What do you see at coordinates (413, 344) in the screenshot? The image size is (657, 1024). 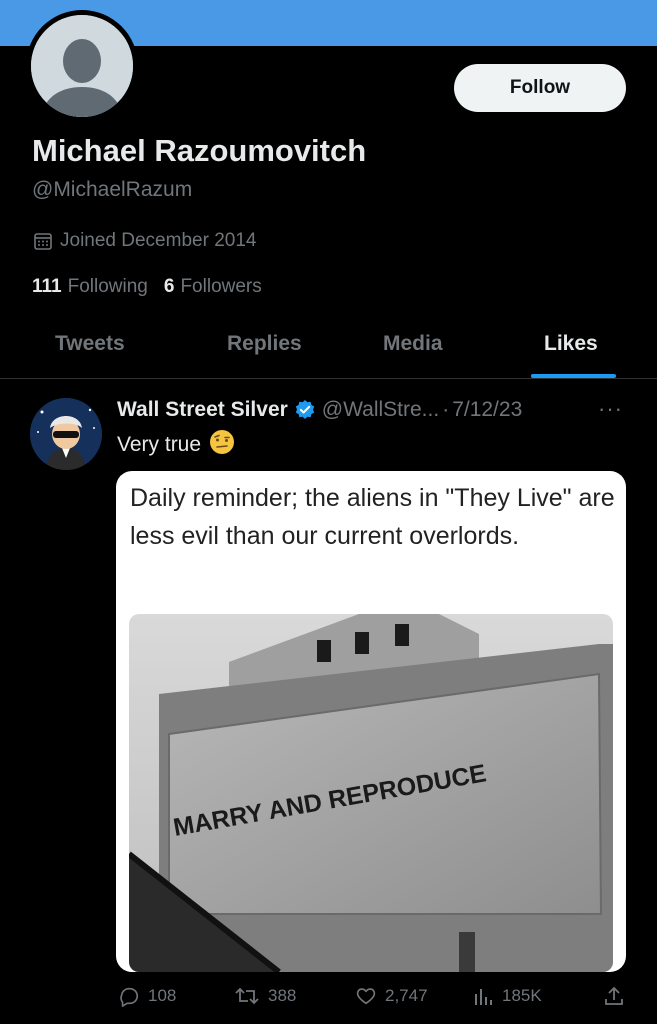 I see `tab-media: Media` at bounding box center [413, 344].